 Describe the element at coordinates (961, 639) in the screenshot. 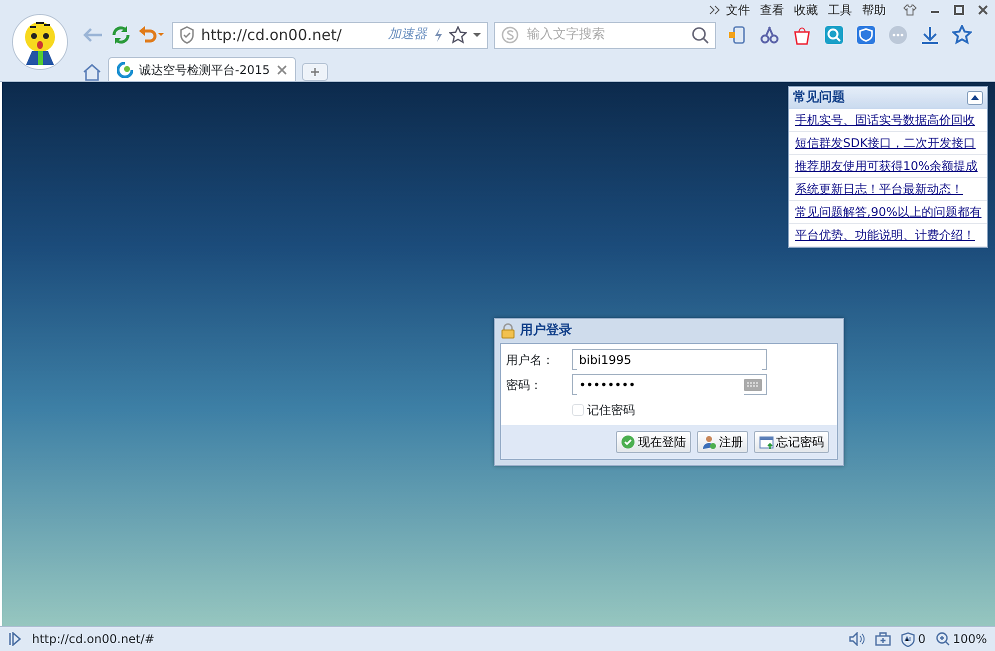

I see `zoom-level: 100%` at that location.